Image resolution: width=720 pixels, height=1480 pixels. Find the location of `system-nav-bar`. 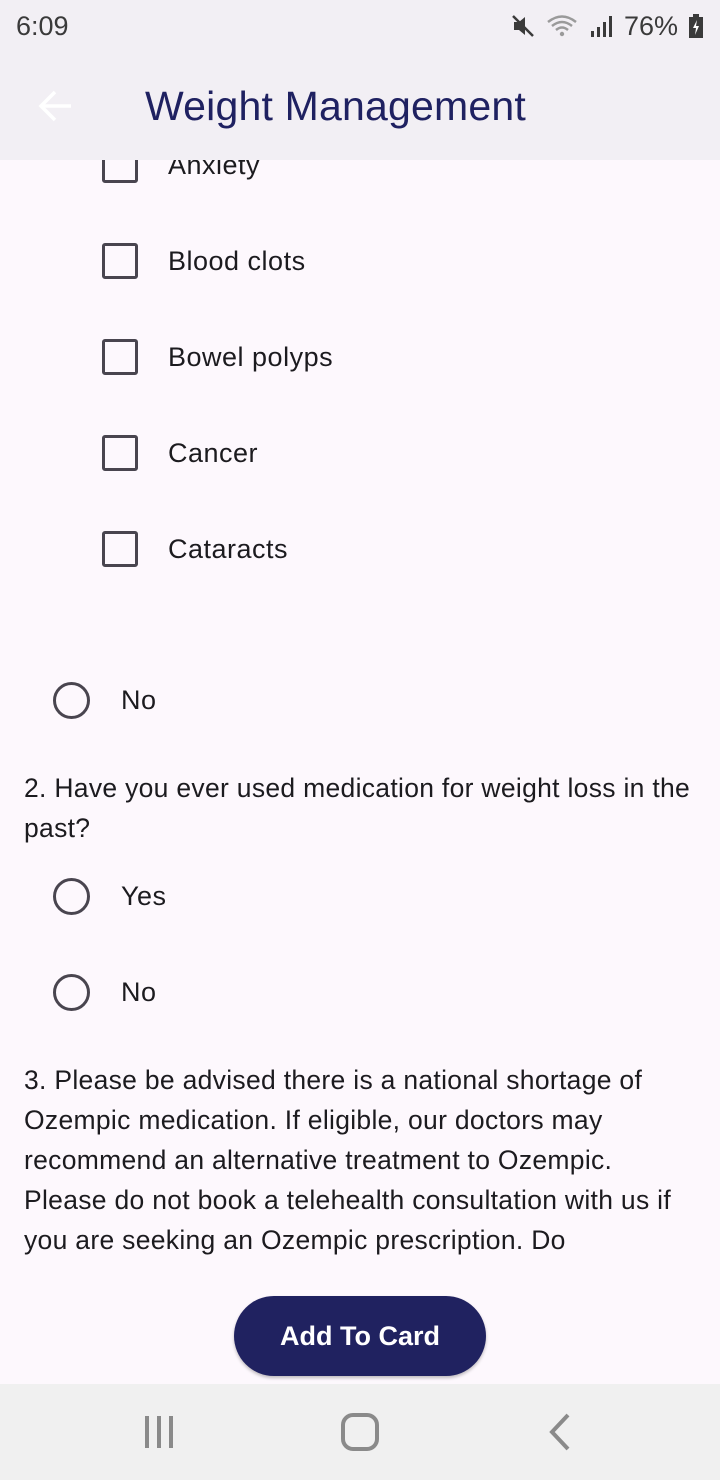

system-nav-bar is located at coordinates (360, 1432).